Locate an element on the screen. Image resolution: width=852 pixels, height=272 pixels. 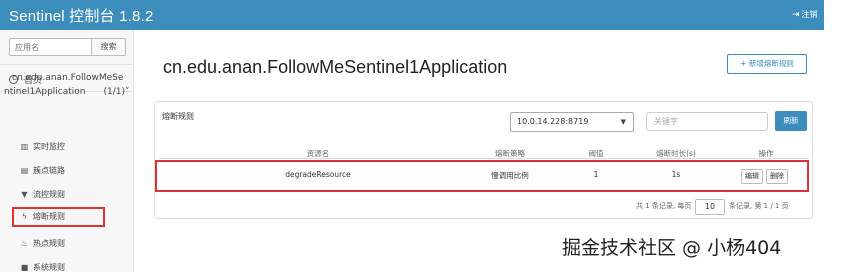
app-machine-count: (1/1) is located at coordinates (114, 92).